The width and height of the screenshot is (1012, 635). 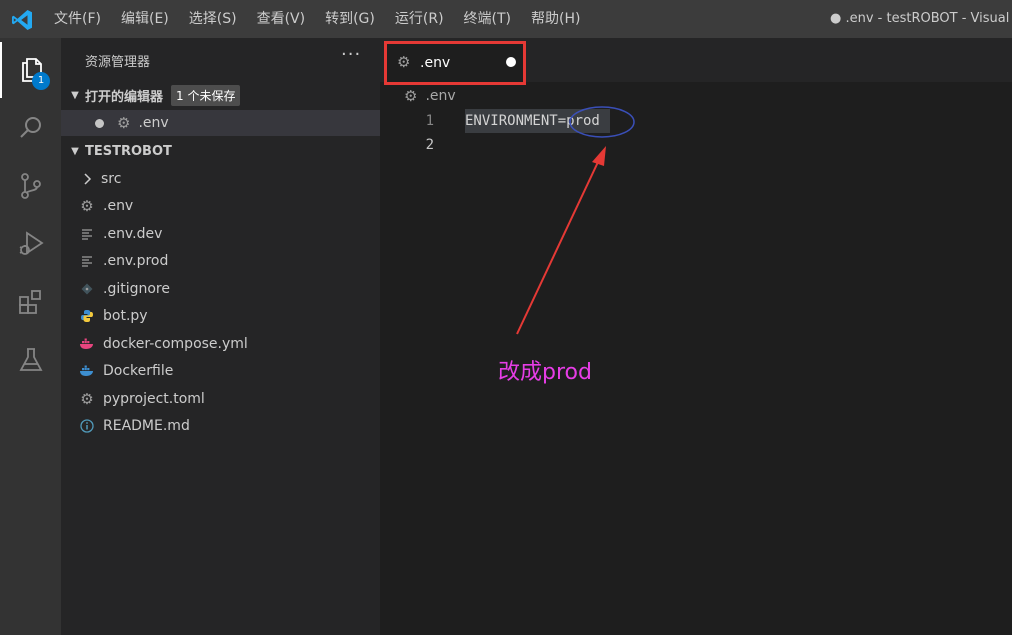 I want to click on open-editors-section-header: ▼ 打开的编辑器 1 个未保存, so click(x=220, y=95).